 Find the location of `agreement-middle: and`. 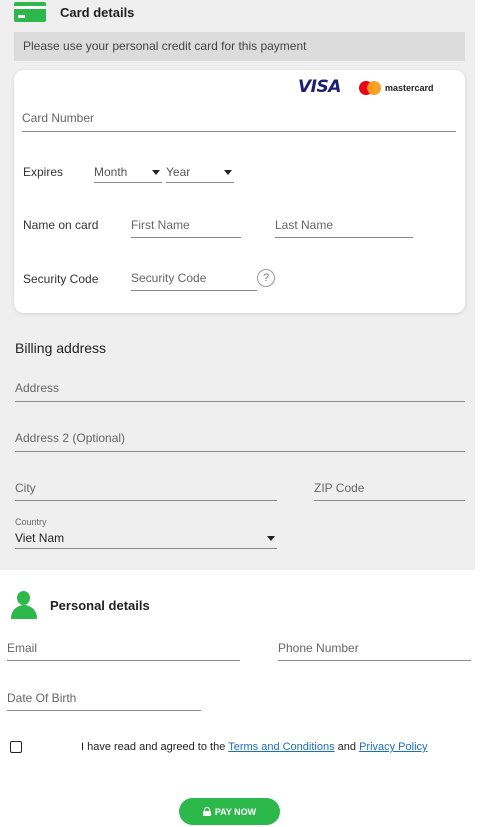

agreement-middle: and is located at coordinates (347, 747).